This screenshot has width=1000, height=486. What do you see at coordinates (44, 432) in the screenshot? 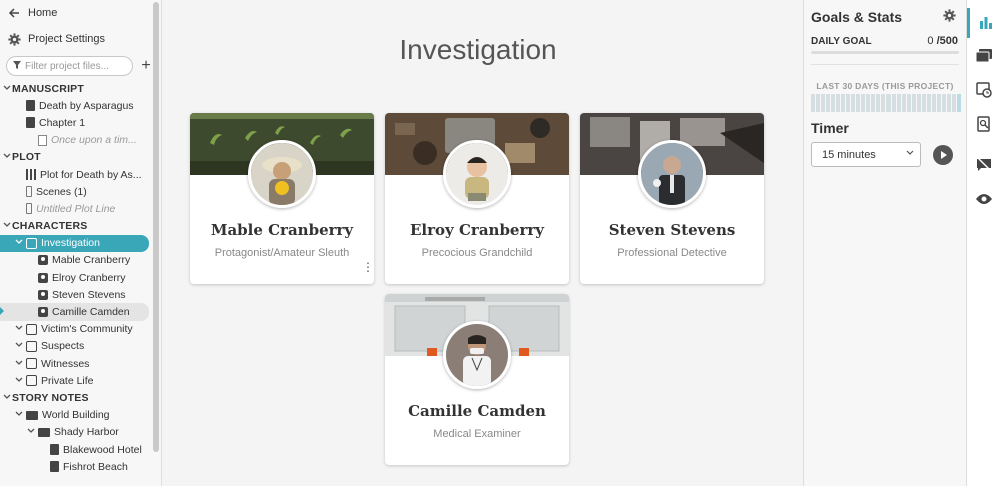
I see `folder-icon` at bounding box center [44, 432].